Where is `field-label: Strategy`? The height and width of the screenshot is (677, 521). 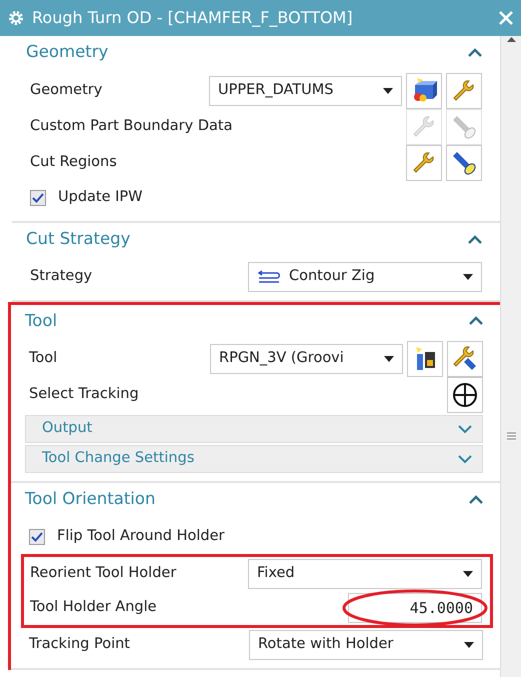 field-label: Strategy is located at coordinates (61, 276).